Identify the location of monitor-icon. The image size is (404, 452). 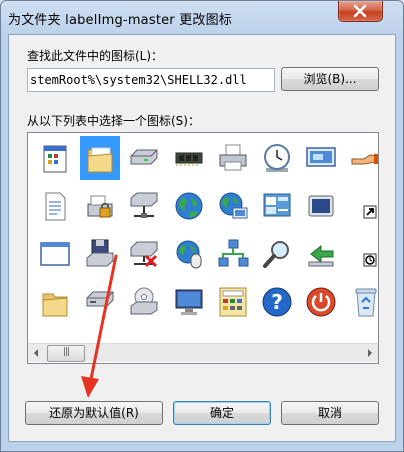
(189, 302).